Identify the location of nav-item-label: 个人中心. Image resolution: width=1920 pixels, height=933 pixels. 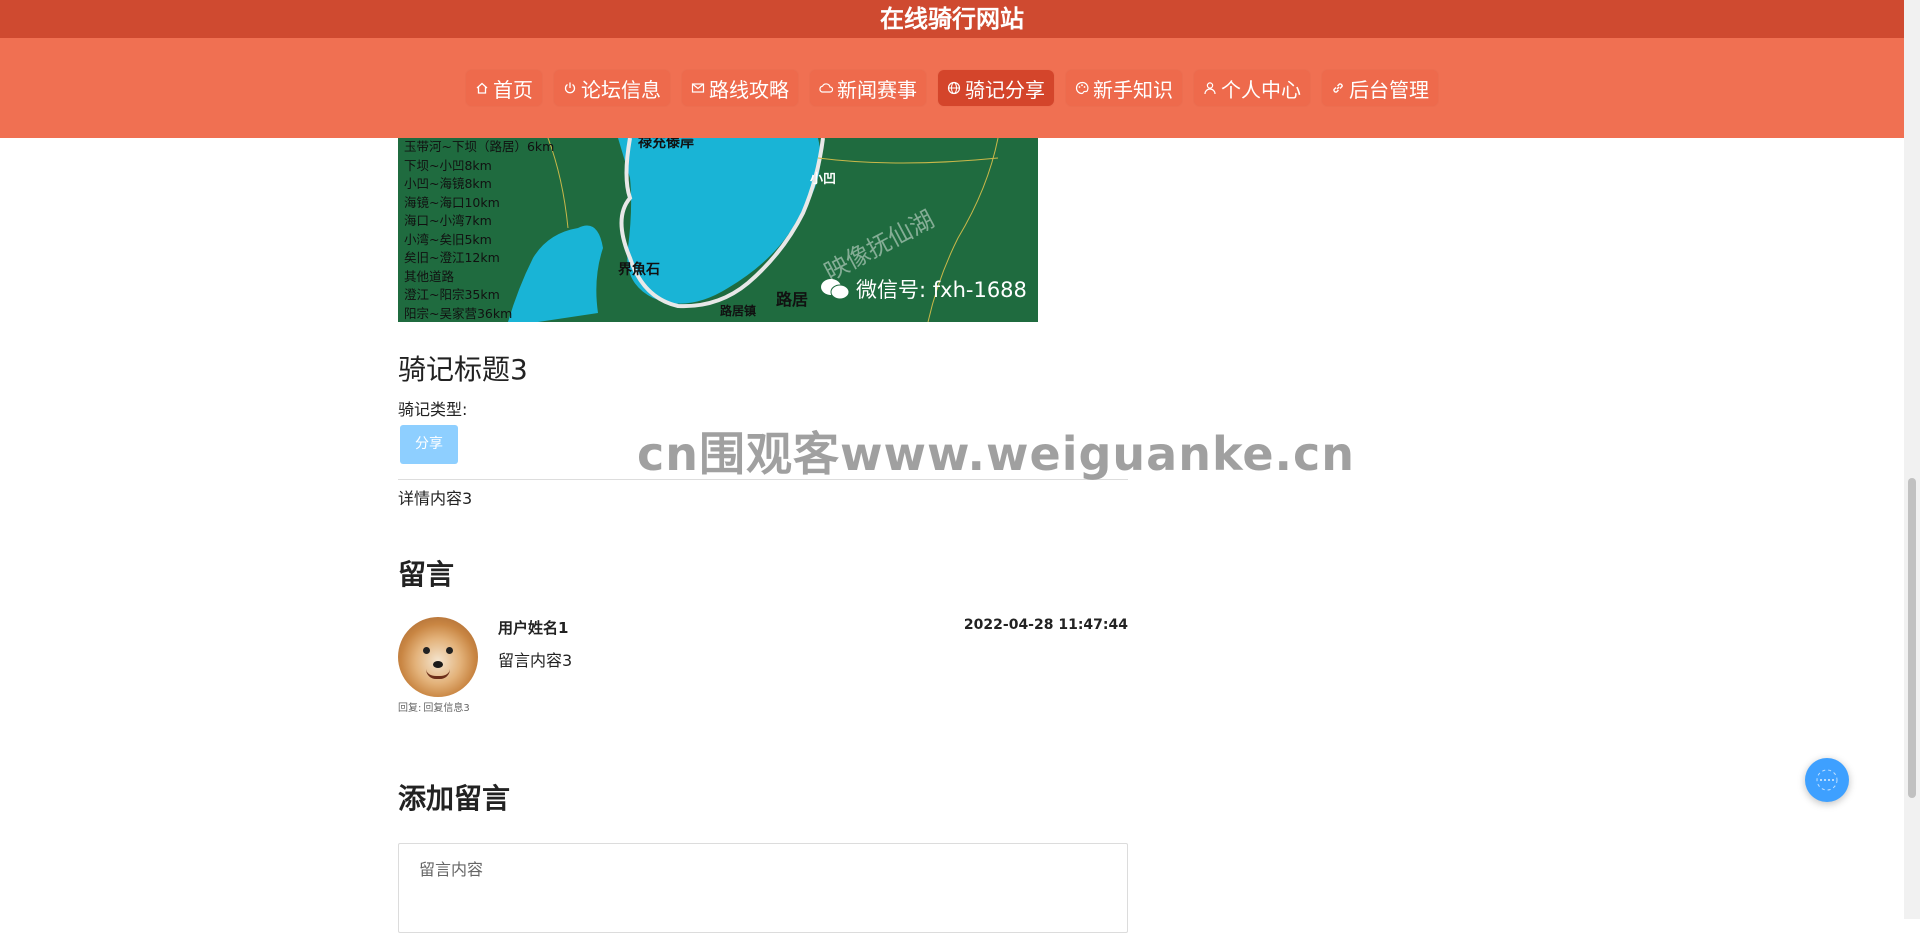
(1261, 89).